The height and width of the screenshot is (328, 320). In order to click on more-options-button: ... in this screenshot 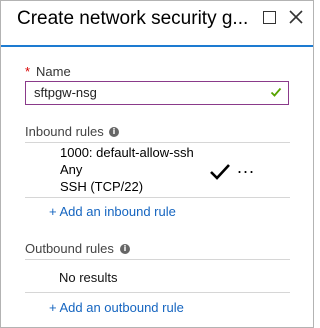, I will do `click(246, 167)`.